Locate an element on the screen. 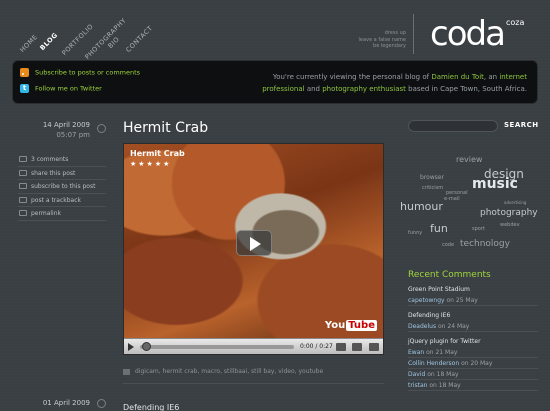 The width and height of the screenshot is (550, 411). search-input is located at coordinates (453, 126).